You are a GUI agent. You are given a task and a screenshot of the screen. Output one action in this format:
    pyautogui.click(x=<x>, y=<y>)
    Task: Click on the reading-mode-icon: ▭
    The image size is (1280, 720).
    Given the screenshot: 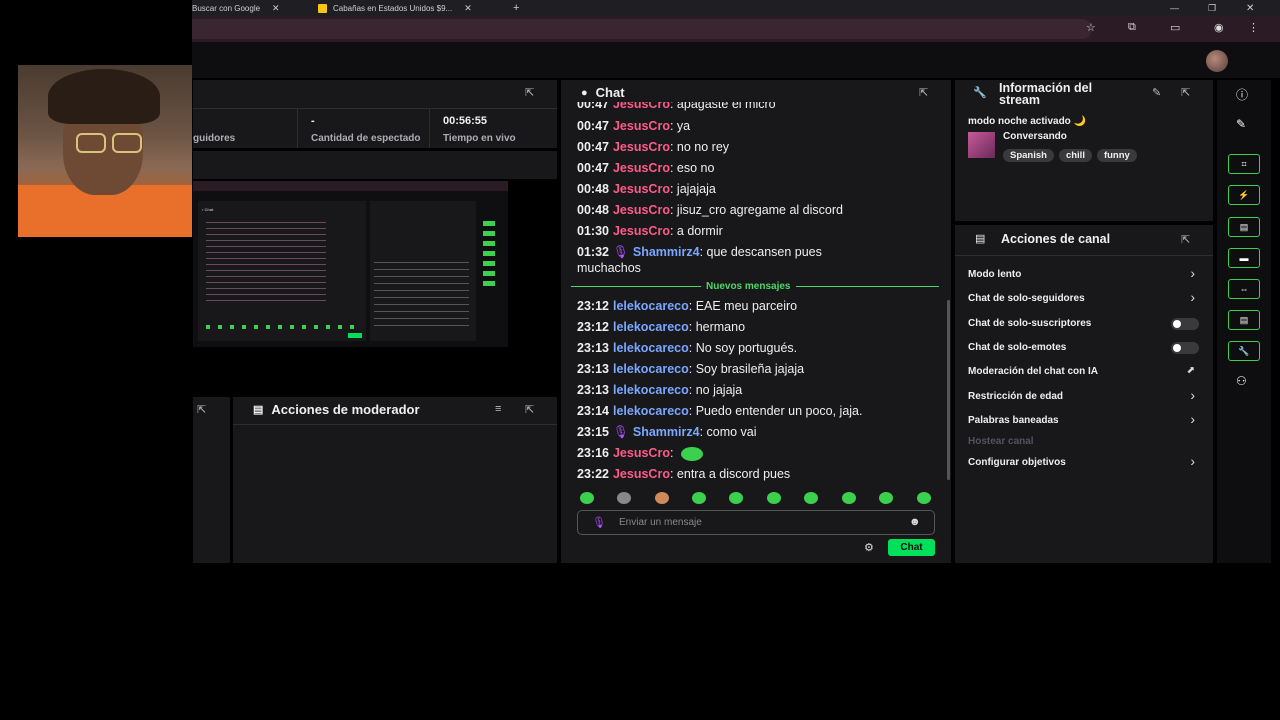 What is the action you would take?
    pyautogui.click(x=1175, y=27)
    